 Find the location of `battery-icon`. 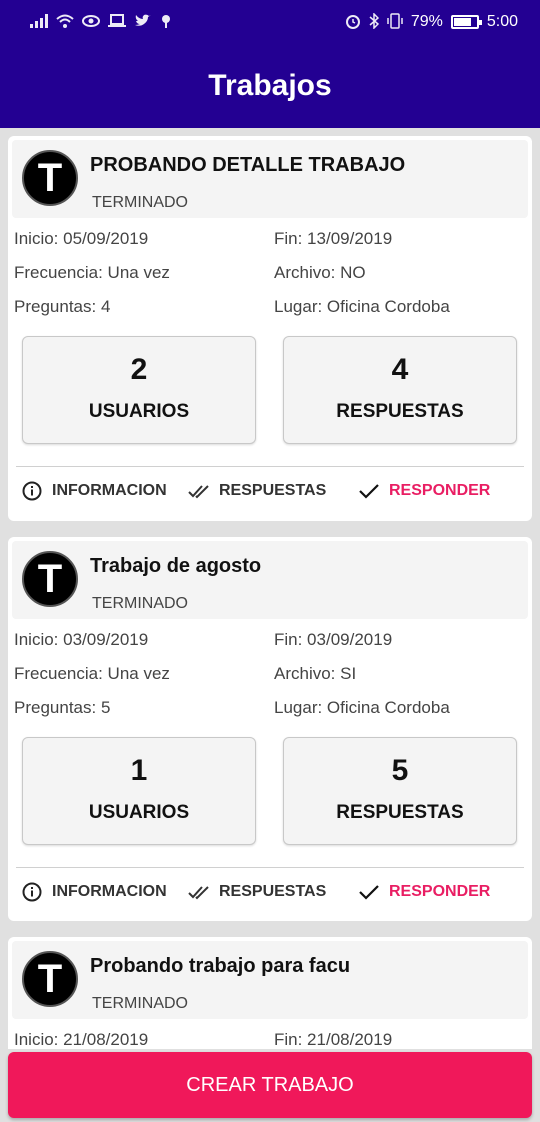

battery-icon is located at coordinates (466, 22).